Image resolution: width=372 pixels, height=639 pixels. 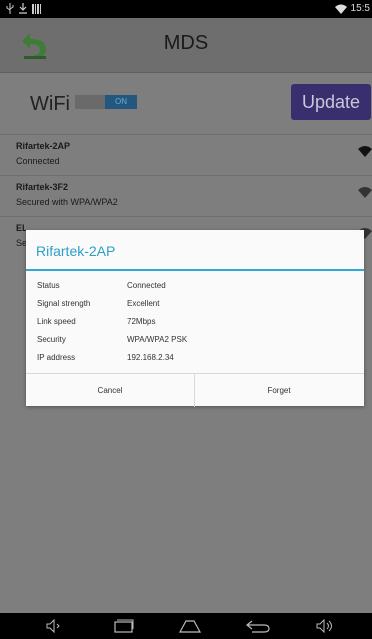 What do you see at coordinates (110, 390) in the screenshot?
I see `cancel-button: Cancel` at bounding box center [110, 390].